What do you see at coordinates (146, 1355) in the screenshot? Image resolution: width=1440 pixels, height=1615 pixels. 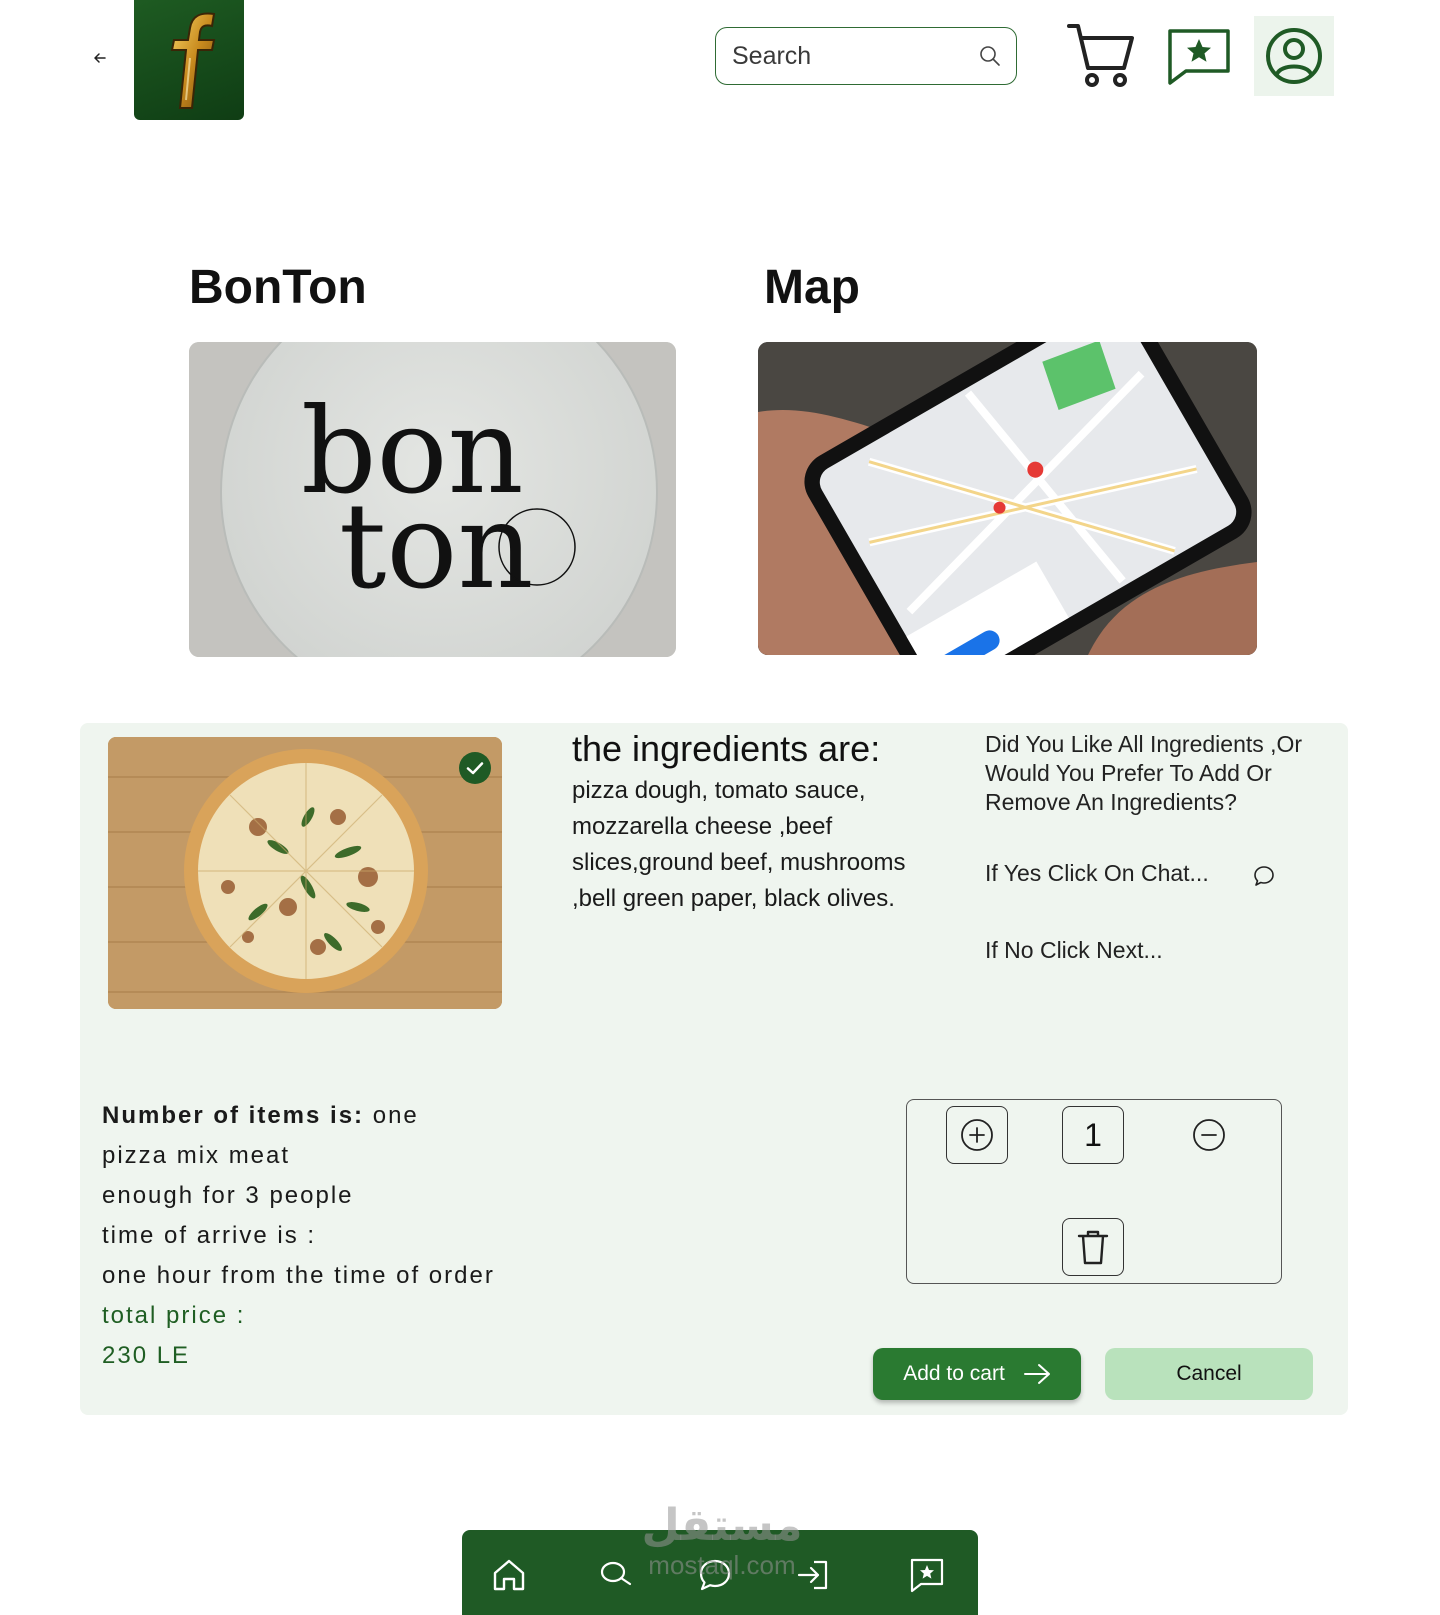 I see `price-value: 230 LE` at bounding box center [146, 1355].